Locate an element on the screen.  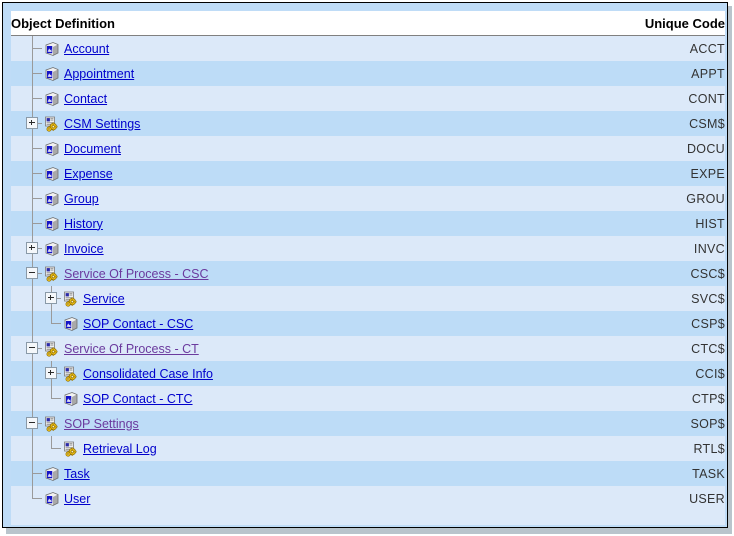
object-definition-link: Service is located at coordinates (104, 299).